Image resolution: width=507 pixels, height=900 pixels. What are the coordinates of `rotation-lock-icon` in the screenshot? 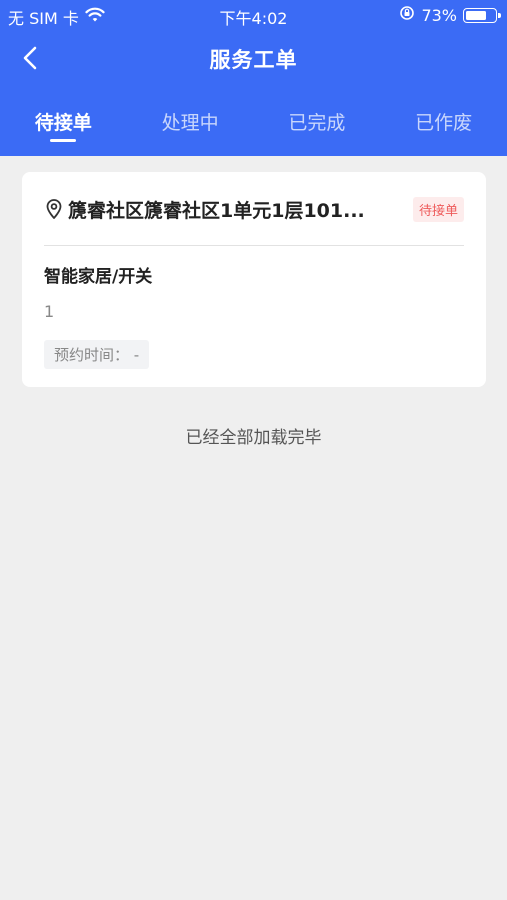 It's located at (407, 15).